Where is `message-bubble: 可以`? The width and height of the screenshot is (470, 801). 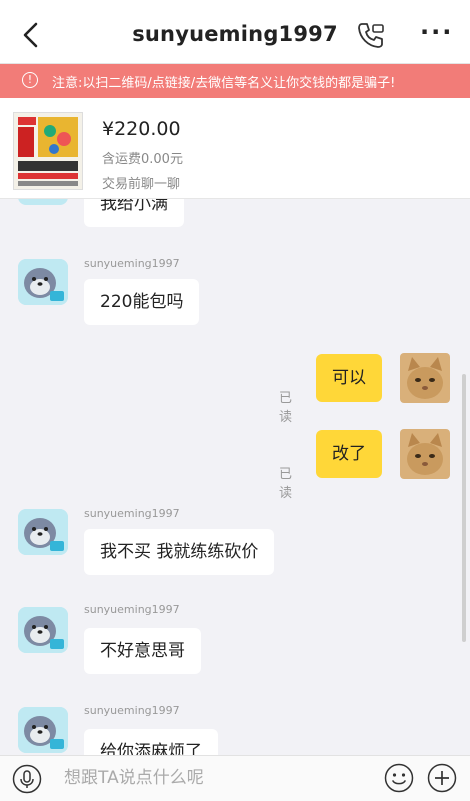
message-bubble: 可以 is located at coordinates (349, 378).